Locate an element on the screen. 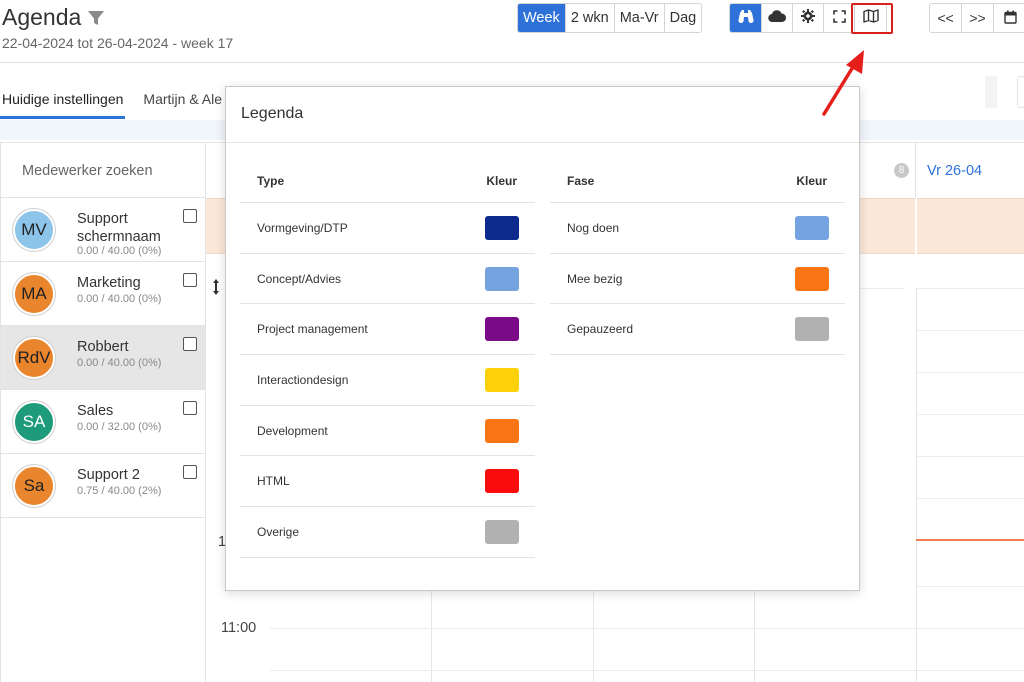 This screenshot has width=1024, height=682. type-color-column-header: Kleur is located at coordinates (501, 180).